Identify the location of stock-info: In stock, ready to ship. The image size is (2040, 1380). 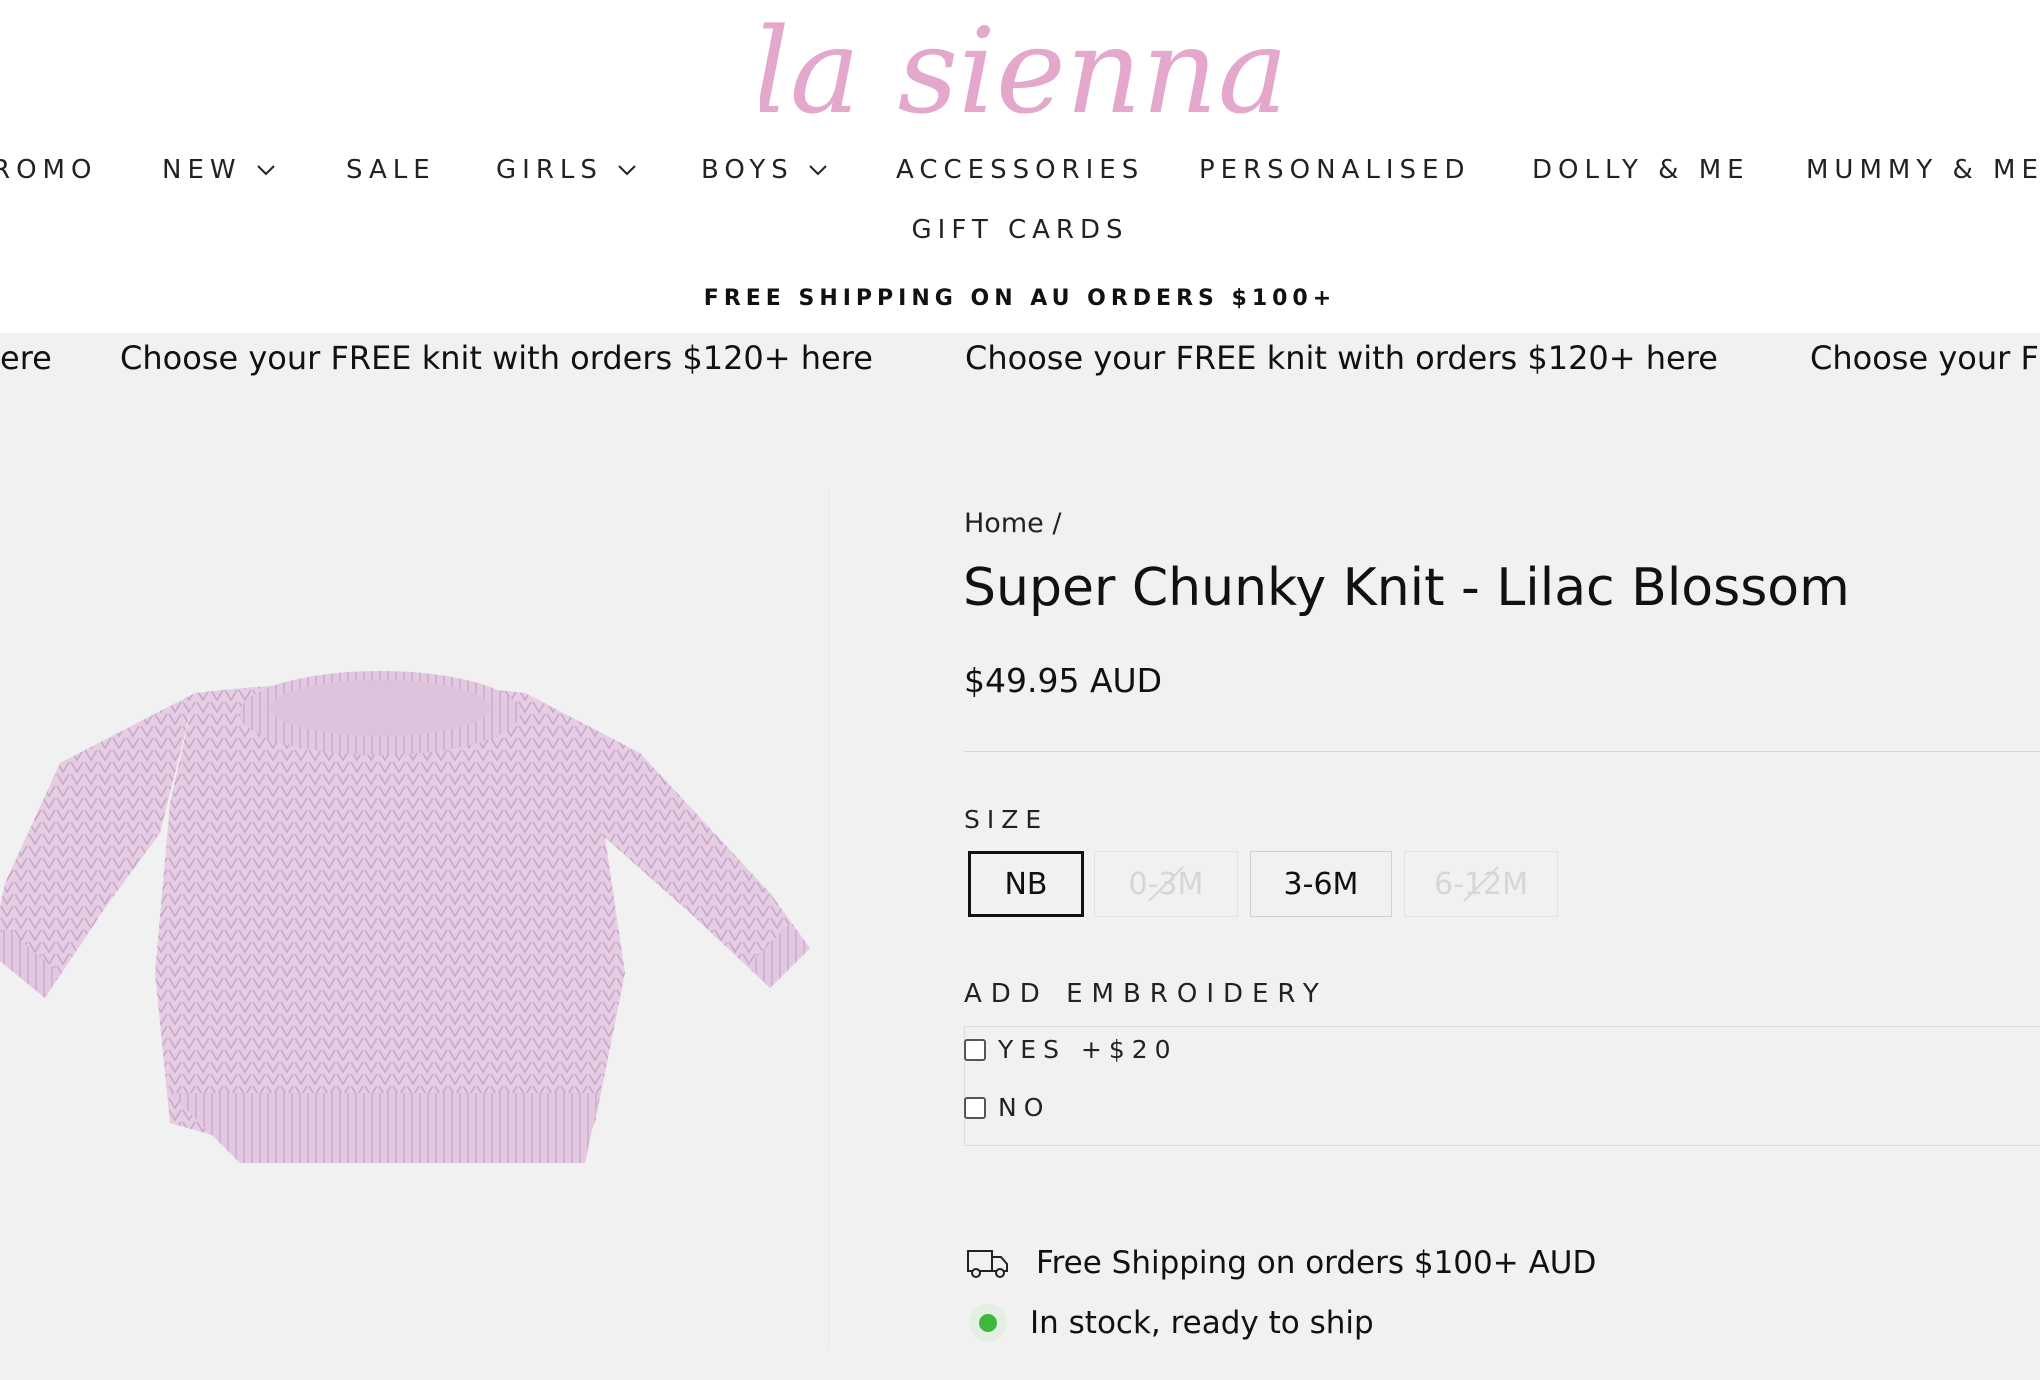
(1170, 1323).